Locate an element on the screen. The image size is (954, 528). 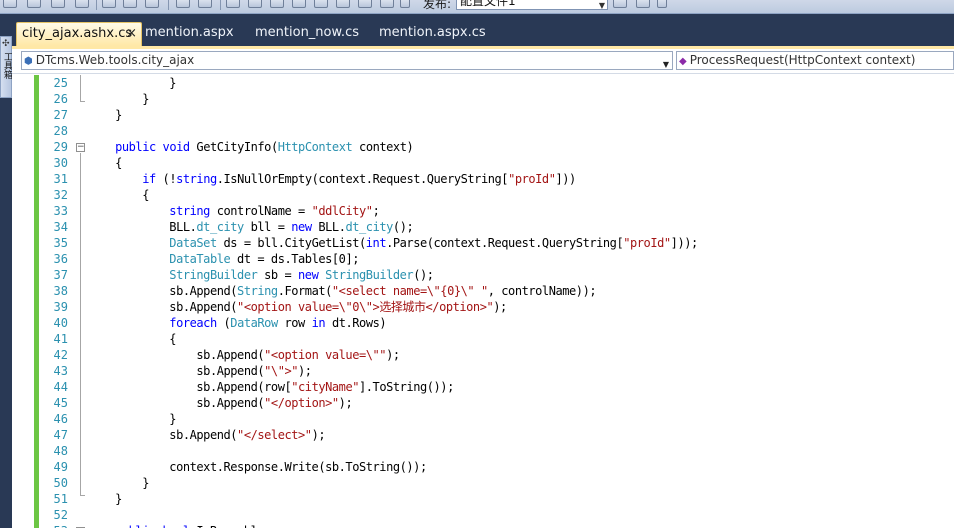
code-line: context.Response.Write(sb.ToString()); is located at coordinates (257, 467).